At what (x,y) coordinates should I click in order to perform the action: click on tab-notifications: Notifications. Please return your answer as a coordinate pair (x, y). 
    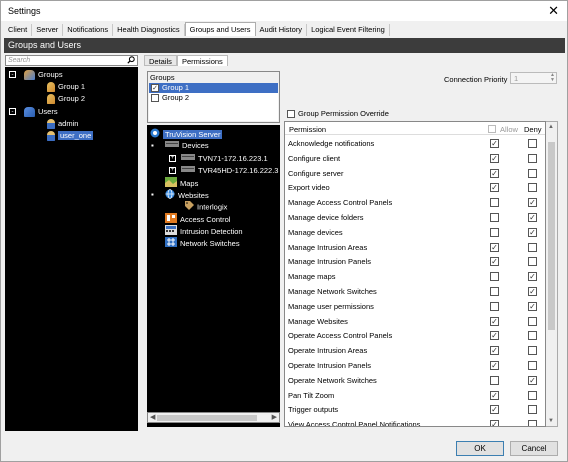
    Looking at the image, I should click on (88, 30).